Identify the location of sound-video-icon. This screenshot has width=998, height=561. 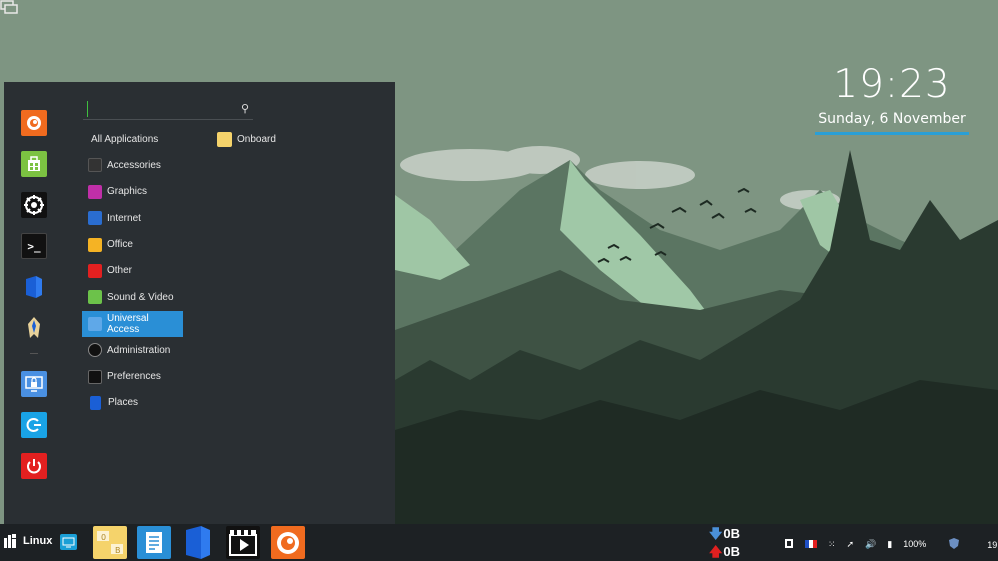
(95, 297).